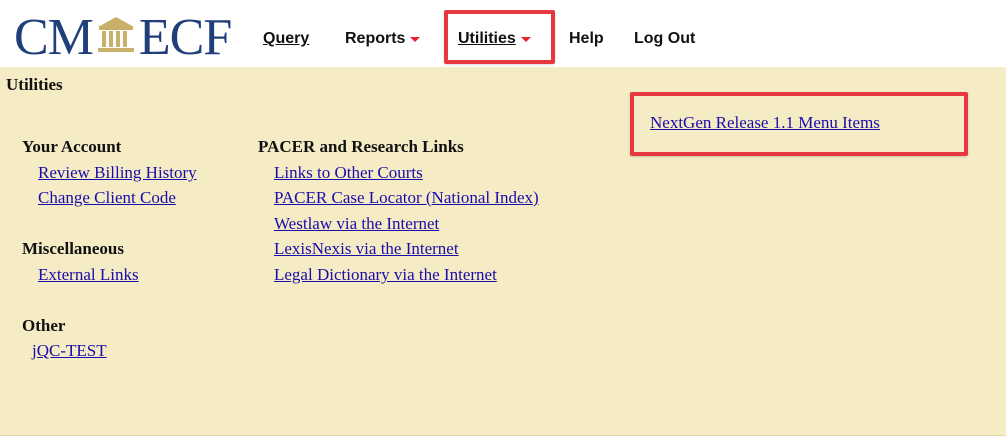 Image resolution: width=1006 pixels, height=436 pixels. I want to click on link-external-links: External Links, so click(88, 275).